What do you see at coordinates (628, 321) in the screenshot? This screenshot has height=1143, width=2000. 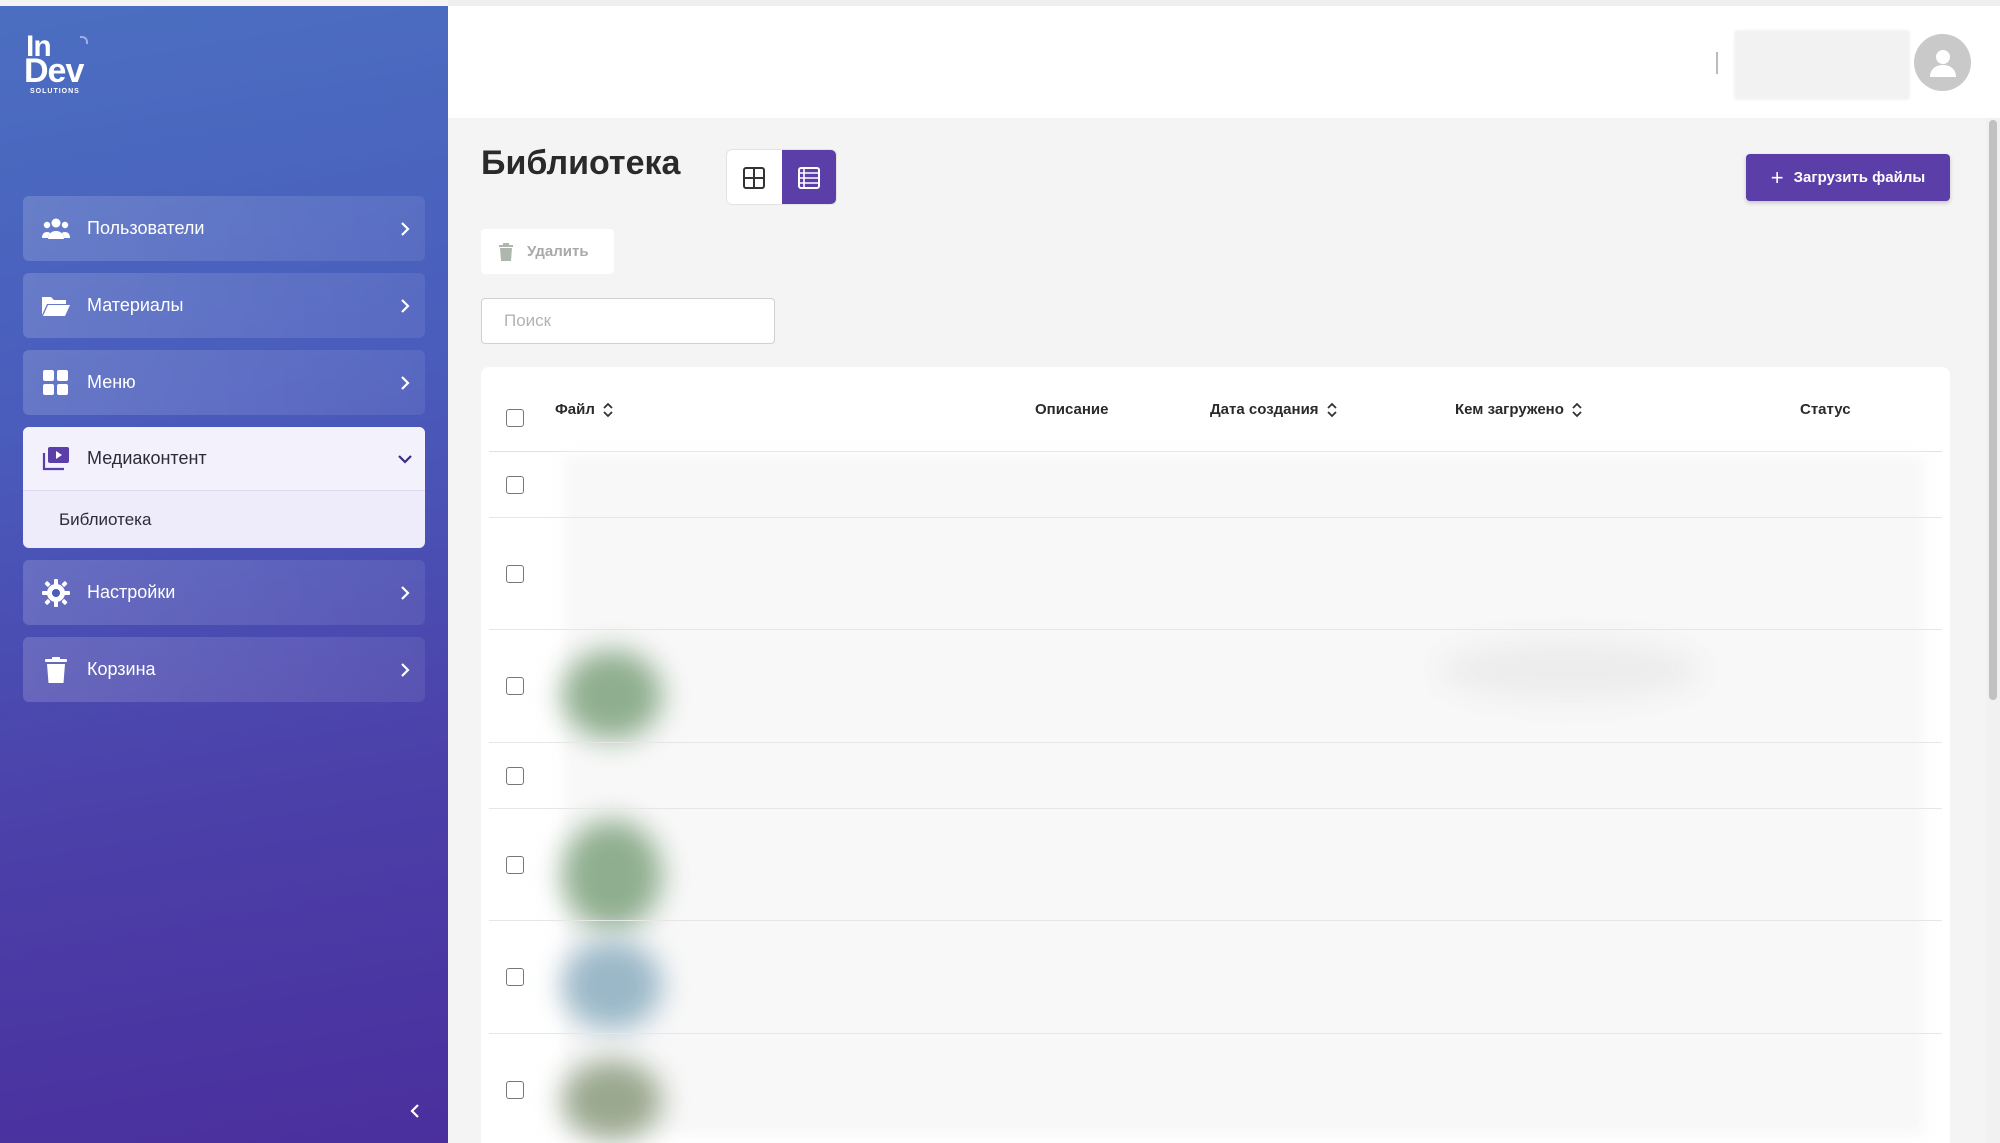 I see `search-input` at bounding box center [628, 321].